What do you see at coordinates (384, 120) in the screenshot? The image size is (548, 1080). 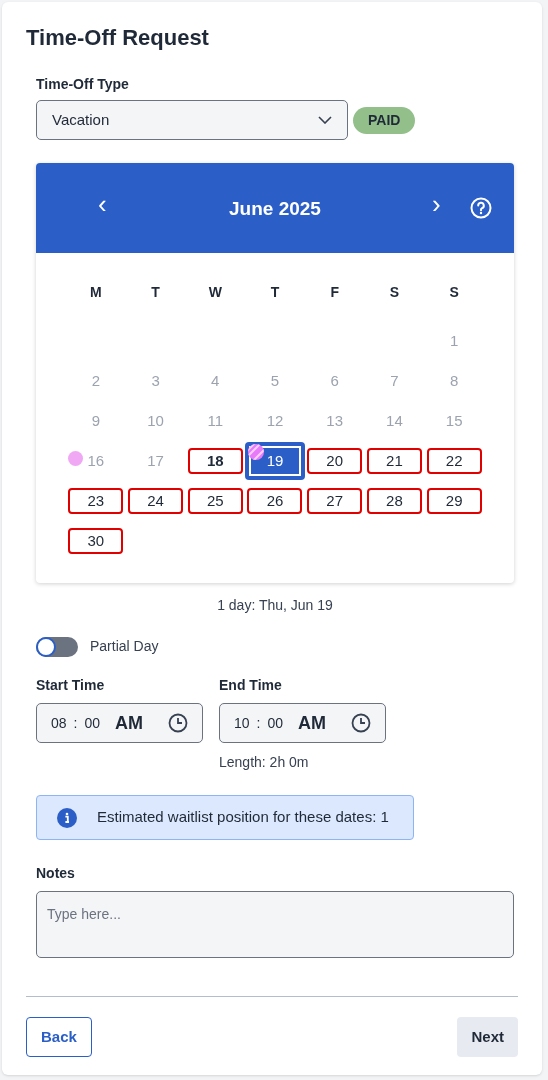 I see `paid-badge: PAID` at bounding box center [384, 120].